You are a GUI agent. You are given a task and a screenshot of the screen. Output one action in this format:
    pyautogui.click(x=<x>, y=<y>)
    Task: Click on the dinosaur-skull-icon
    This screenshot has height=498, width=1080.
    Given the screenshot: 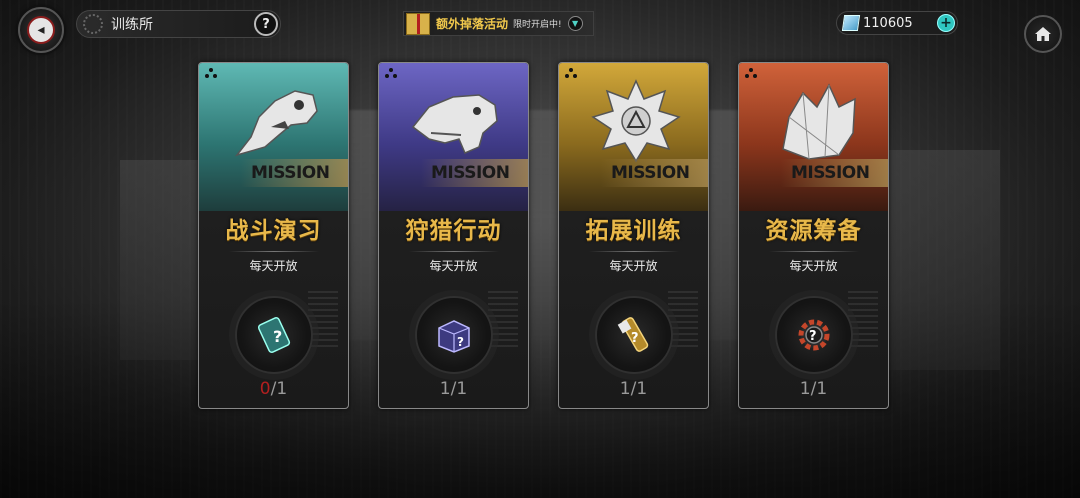 What is the action you would take?
    pyautogui.click(x=276, y=123)
    